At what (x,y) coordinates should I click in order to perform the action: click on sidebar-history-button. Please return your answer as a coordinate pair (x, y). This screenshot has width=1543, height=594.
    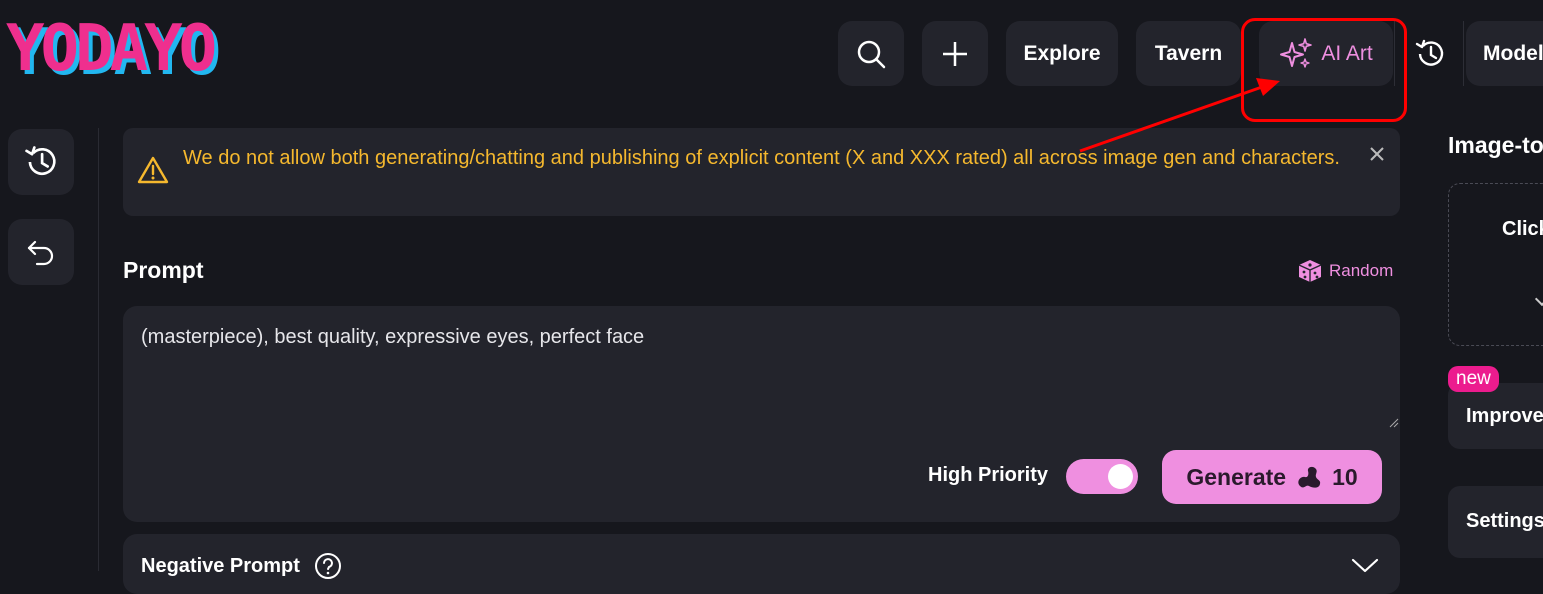
    Looking at the image, I should click on (41, 162).